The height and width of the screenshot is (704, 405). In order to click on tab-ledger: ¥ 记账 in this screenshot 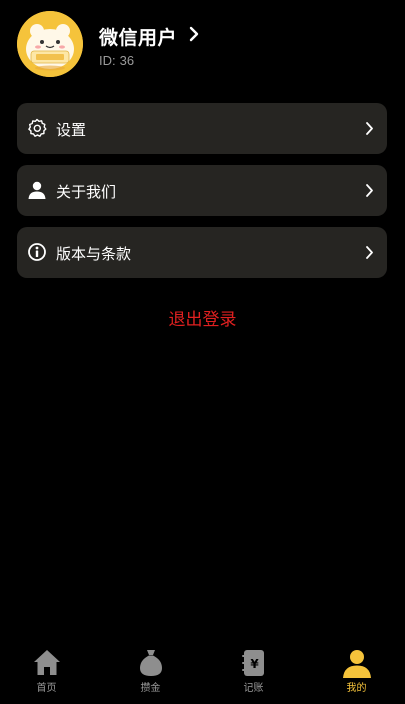, I will do `click(253, 676)`.